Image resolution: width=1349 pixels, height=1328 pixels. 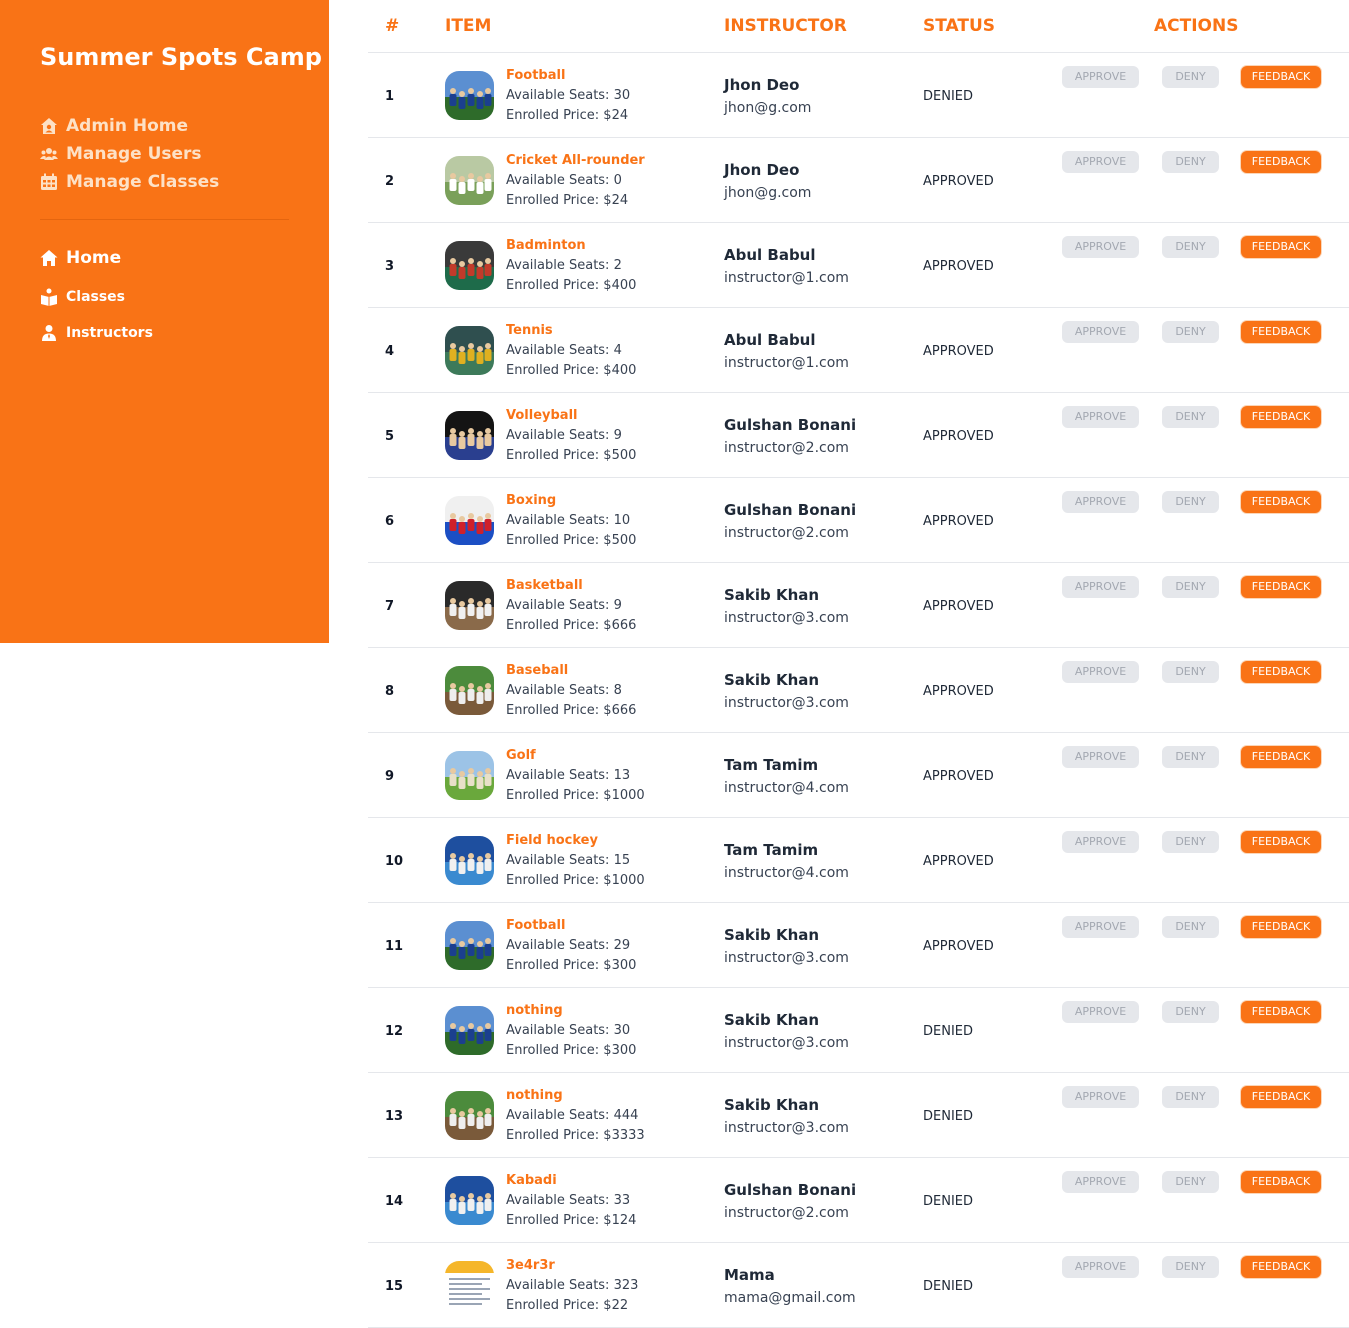 What do you see at coordinates (80, 258) in the screenshot?
I see `nav-home: Home` at bounding box center [80, 258].